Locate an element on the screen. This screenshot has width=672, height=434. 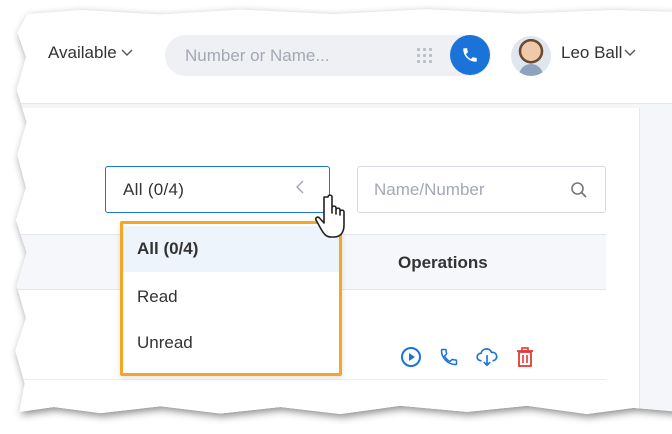
dropdown-option-all: All (0/4) is located at coordinates (231, 249).